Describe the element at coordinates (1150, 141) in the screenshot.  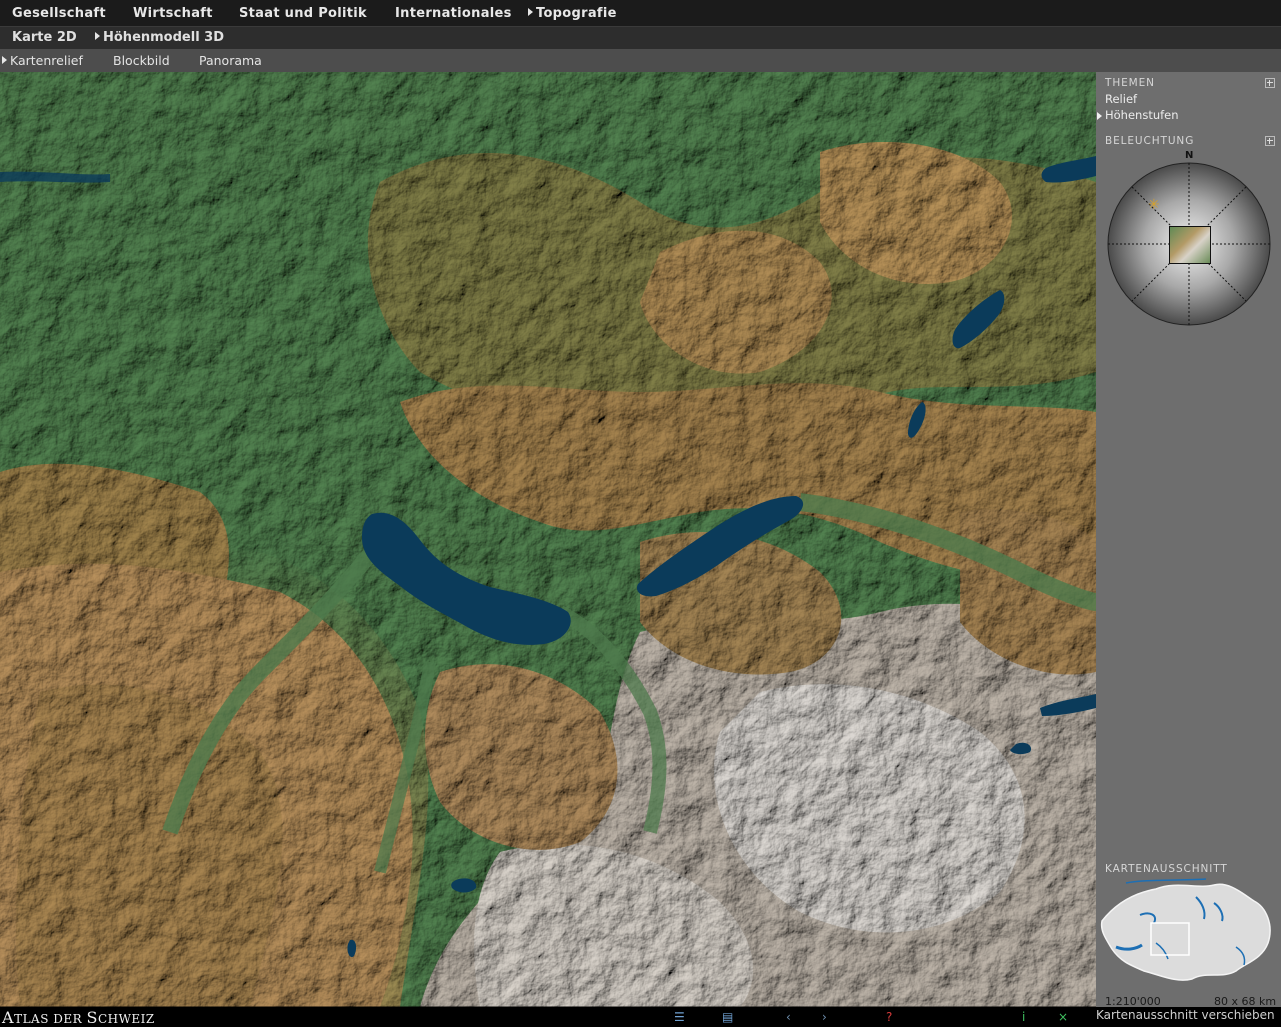
I see `lighting-title: BELEUCHTUNG` at that location.